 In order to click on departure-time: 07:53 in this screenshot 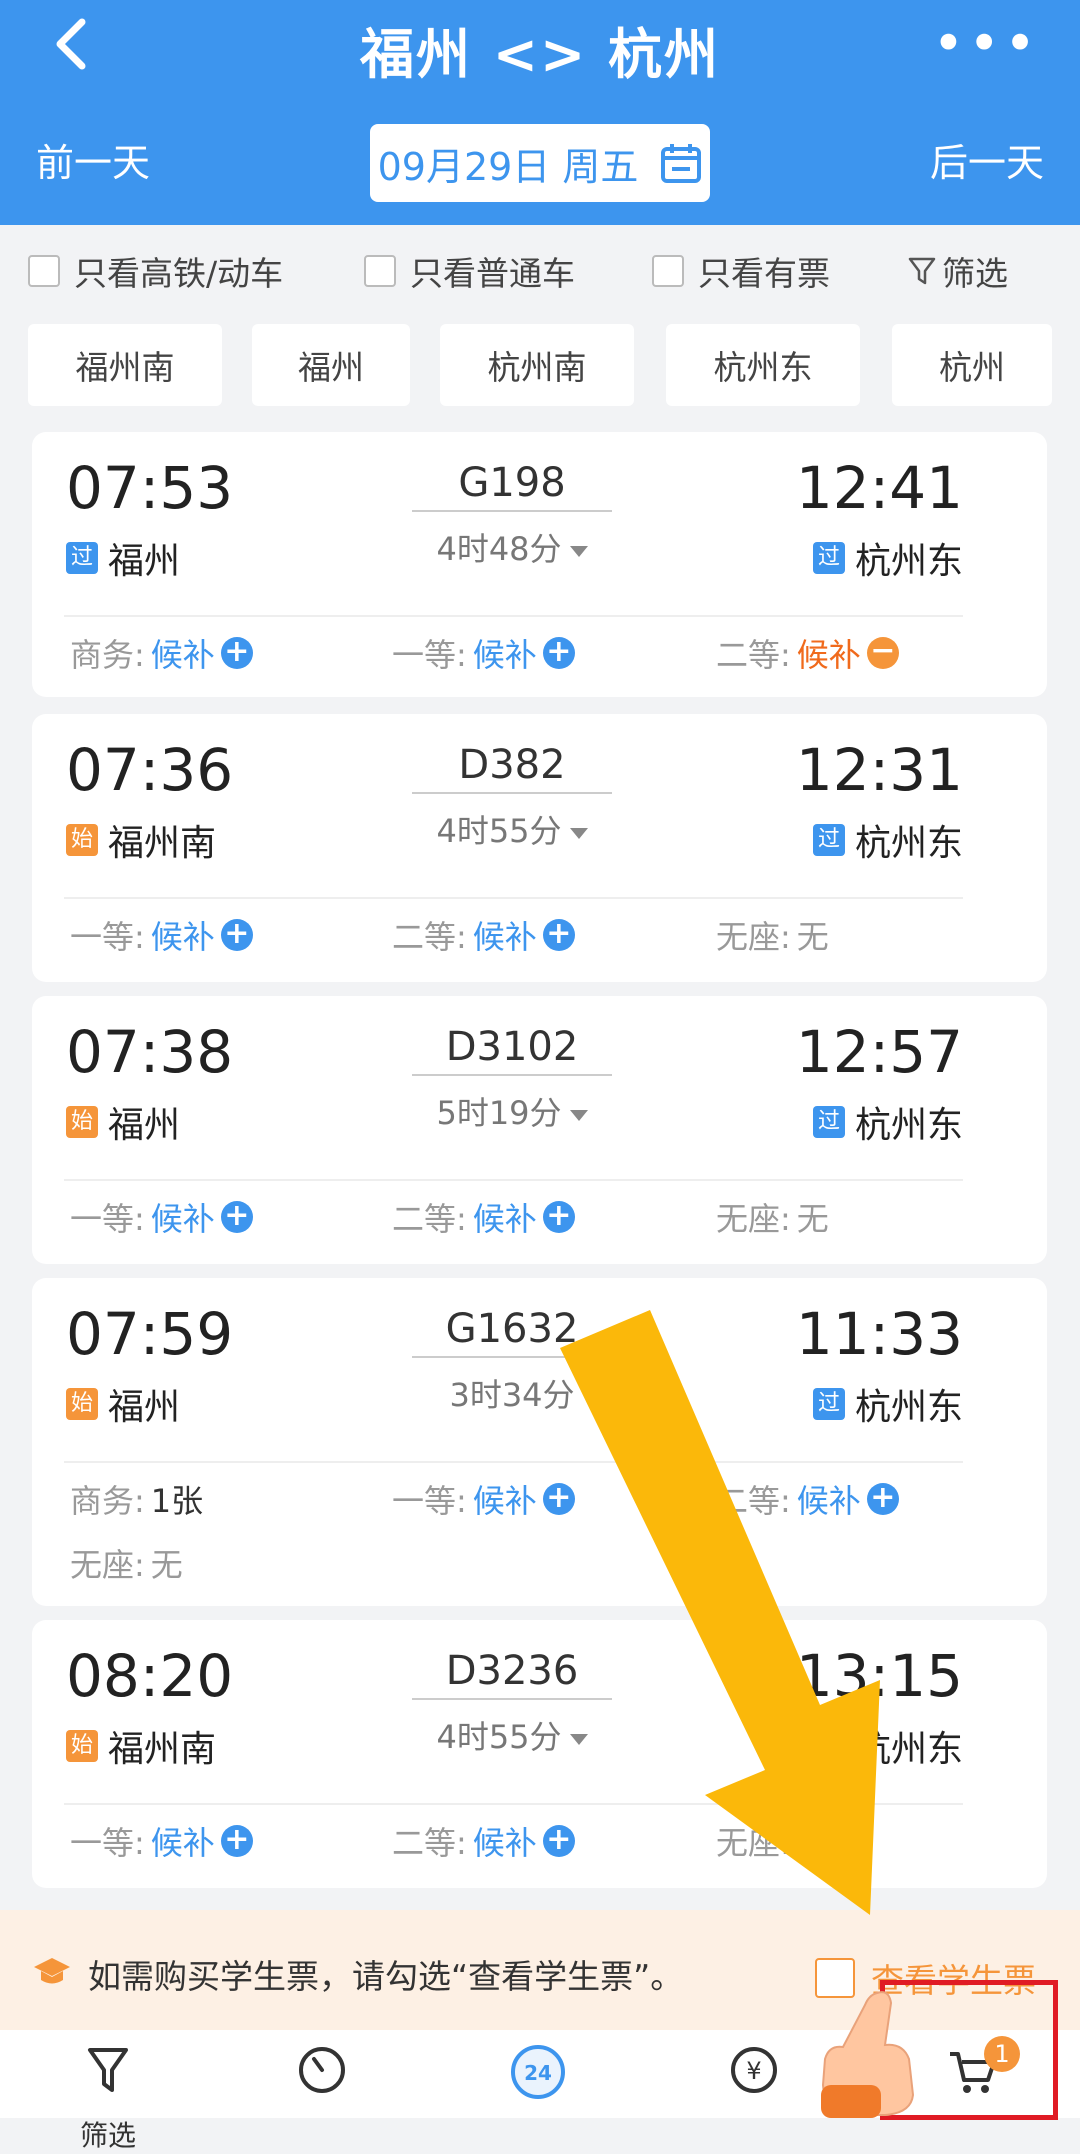, I will do `click(150, 488)`.